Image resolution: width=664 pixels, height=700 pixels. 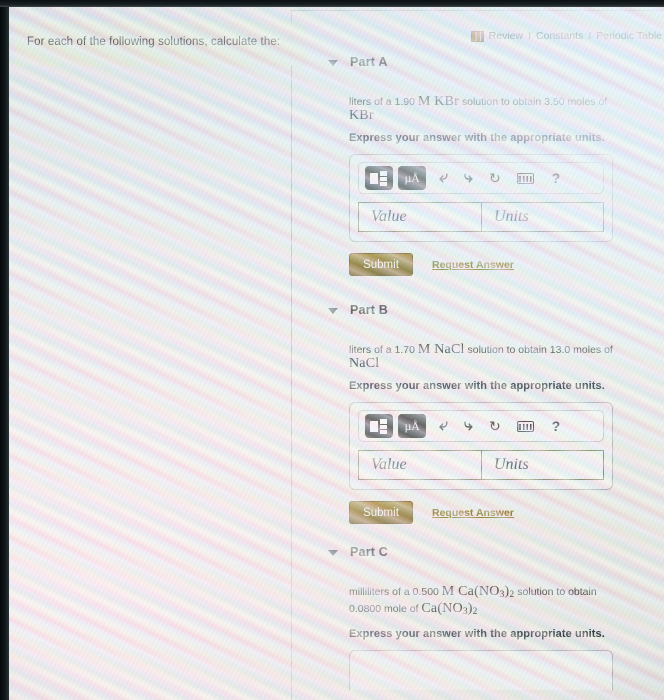 I want to click on part-b-actions: Submit Request Answer, so click(x=506, y=512).